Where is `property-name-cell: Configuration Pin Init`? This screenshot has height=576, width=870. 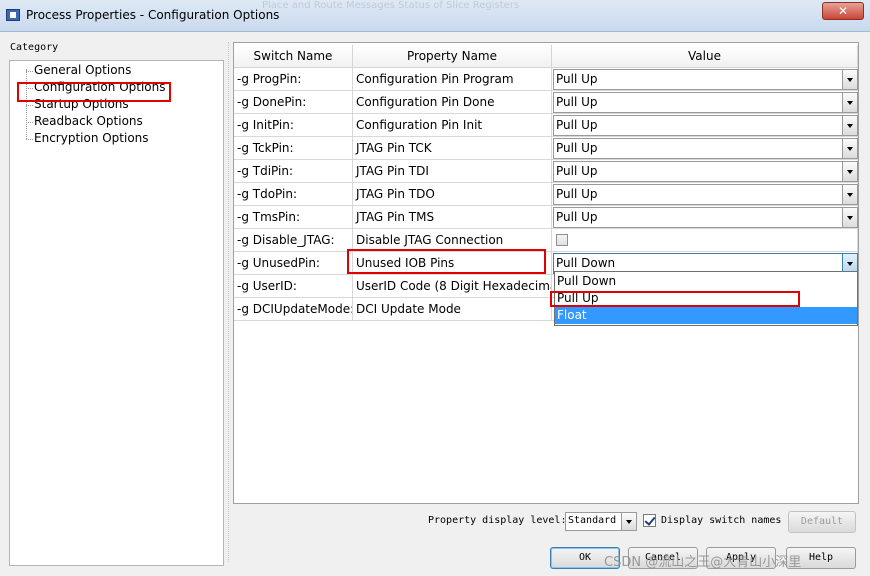
property-name-cell: Configuration Pin Init is located at coordinates (452, 125).